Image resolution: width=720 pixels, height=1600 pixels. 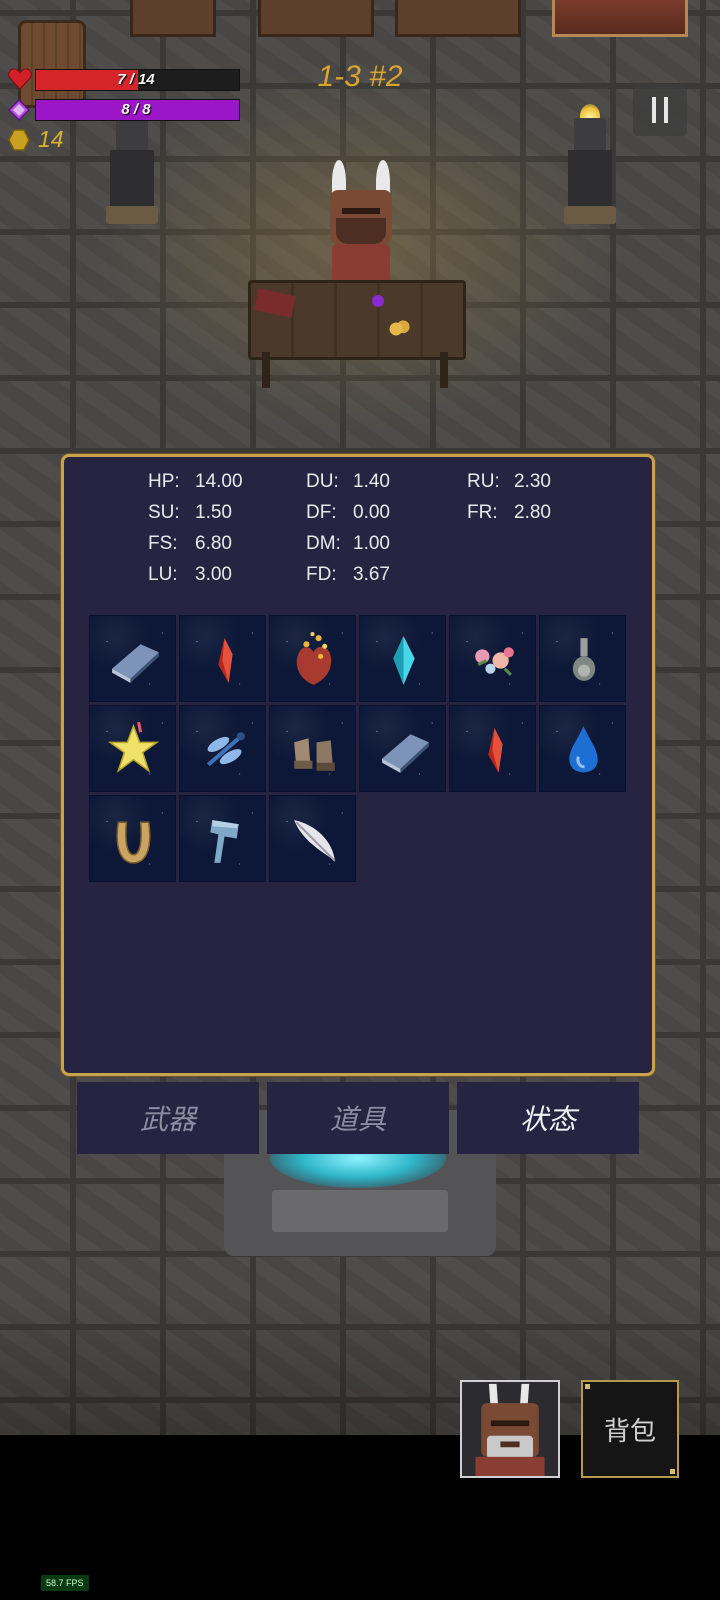 I want to click on tab-status: 状态, so click(x=548, y=1118).